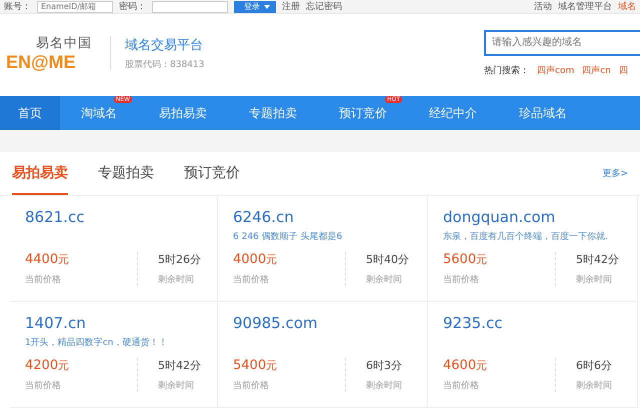 This screenshot has width=640, height=412. What do you see at coordinates (99, 113) in the screenshot?
I see `nav-item: 淘域名` at bounding box center [99, 113].